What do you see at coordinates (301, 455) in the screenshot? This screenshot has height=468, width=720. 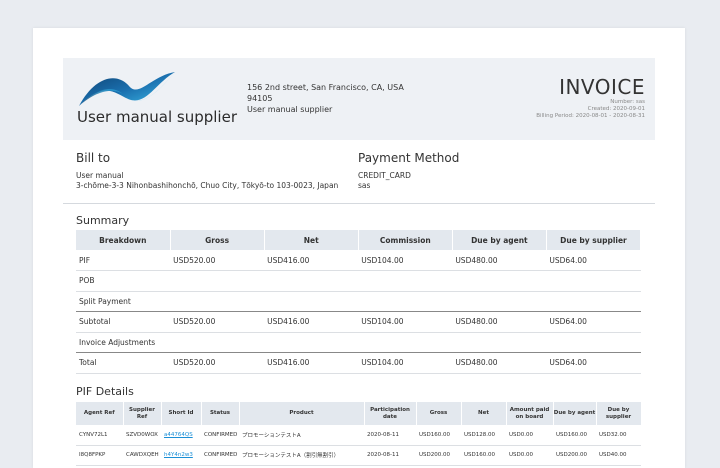 I see `table-cell: プロモーションテストA（割引無割引）` at bounding box center [301, 455].